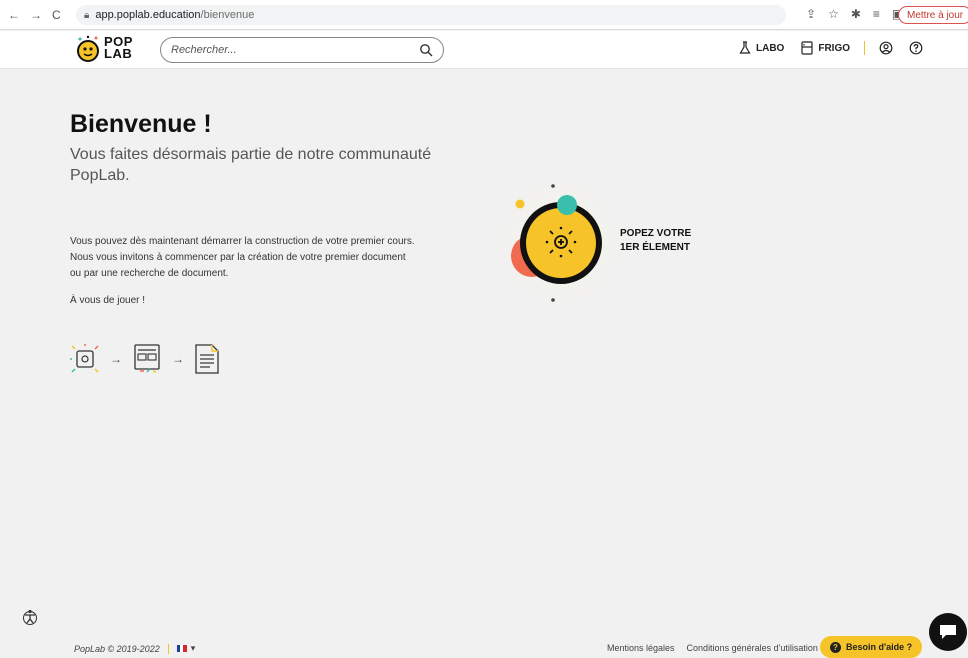 The height and width of the screenshot is (658, 968). What do you see at coordinates (227, 15) in the screenshot?
I see `url-path: /bienvenue` at bounding box center [227, 15].